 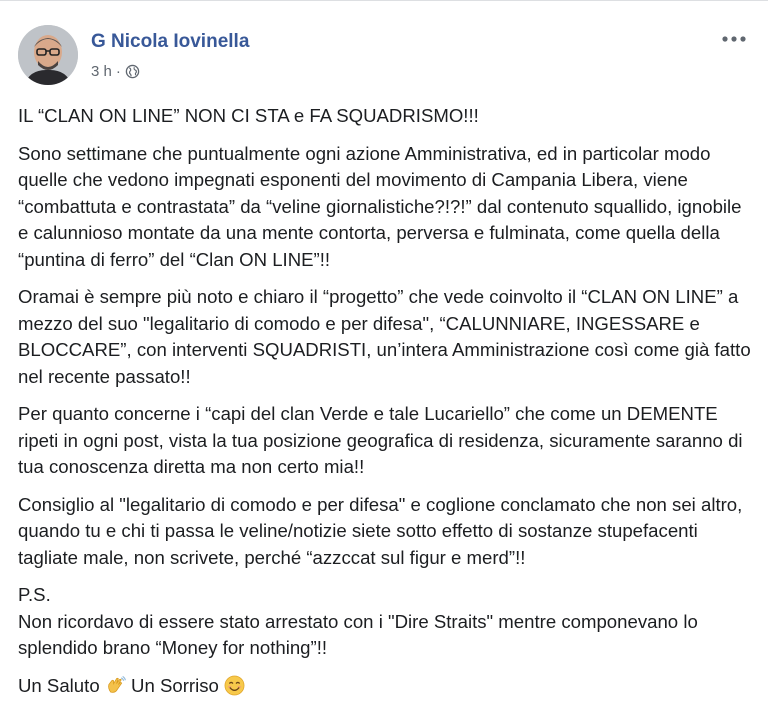 I want to click on closing-smile: Un Sorriso, so click(x=175, y=685).